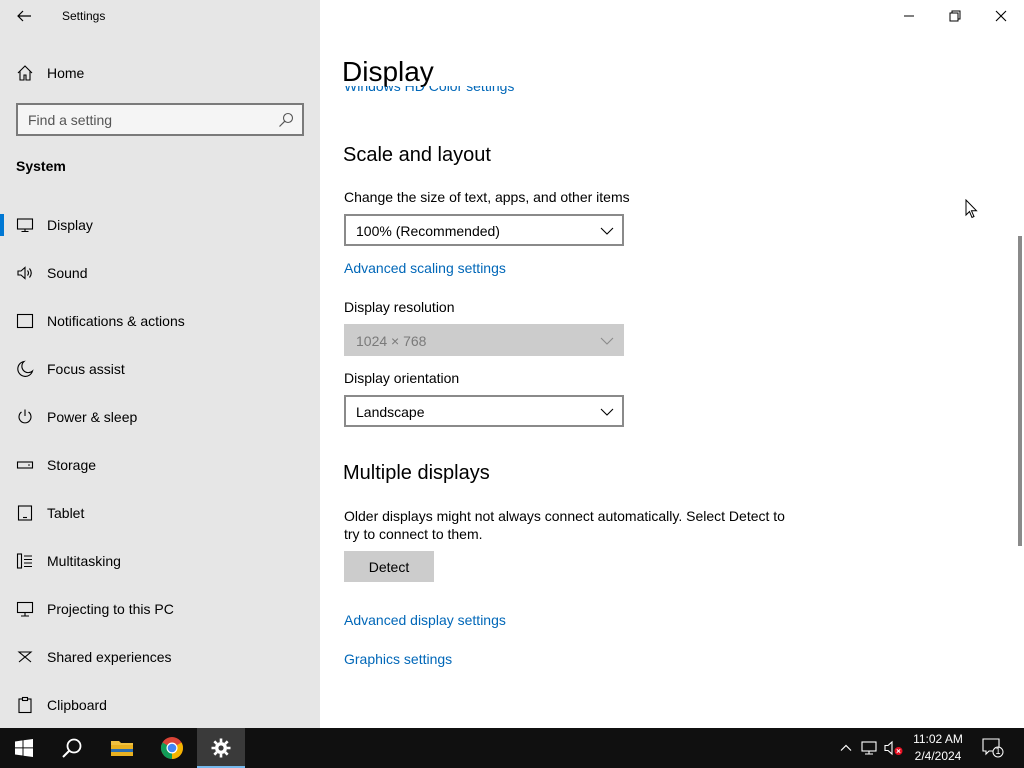  Describe the element at coordinates (25, 657) in the screenshot. I see `shared-experiences-icon` at that location.